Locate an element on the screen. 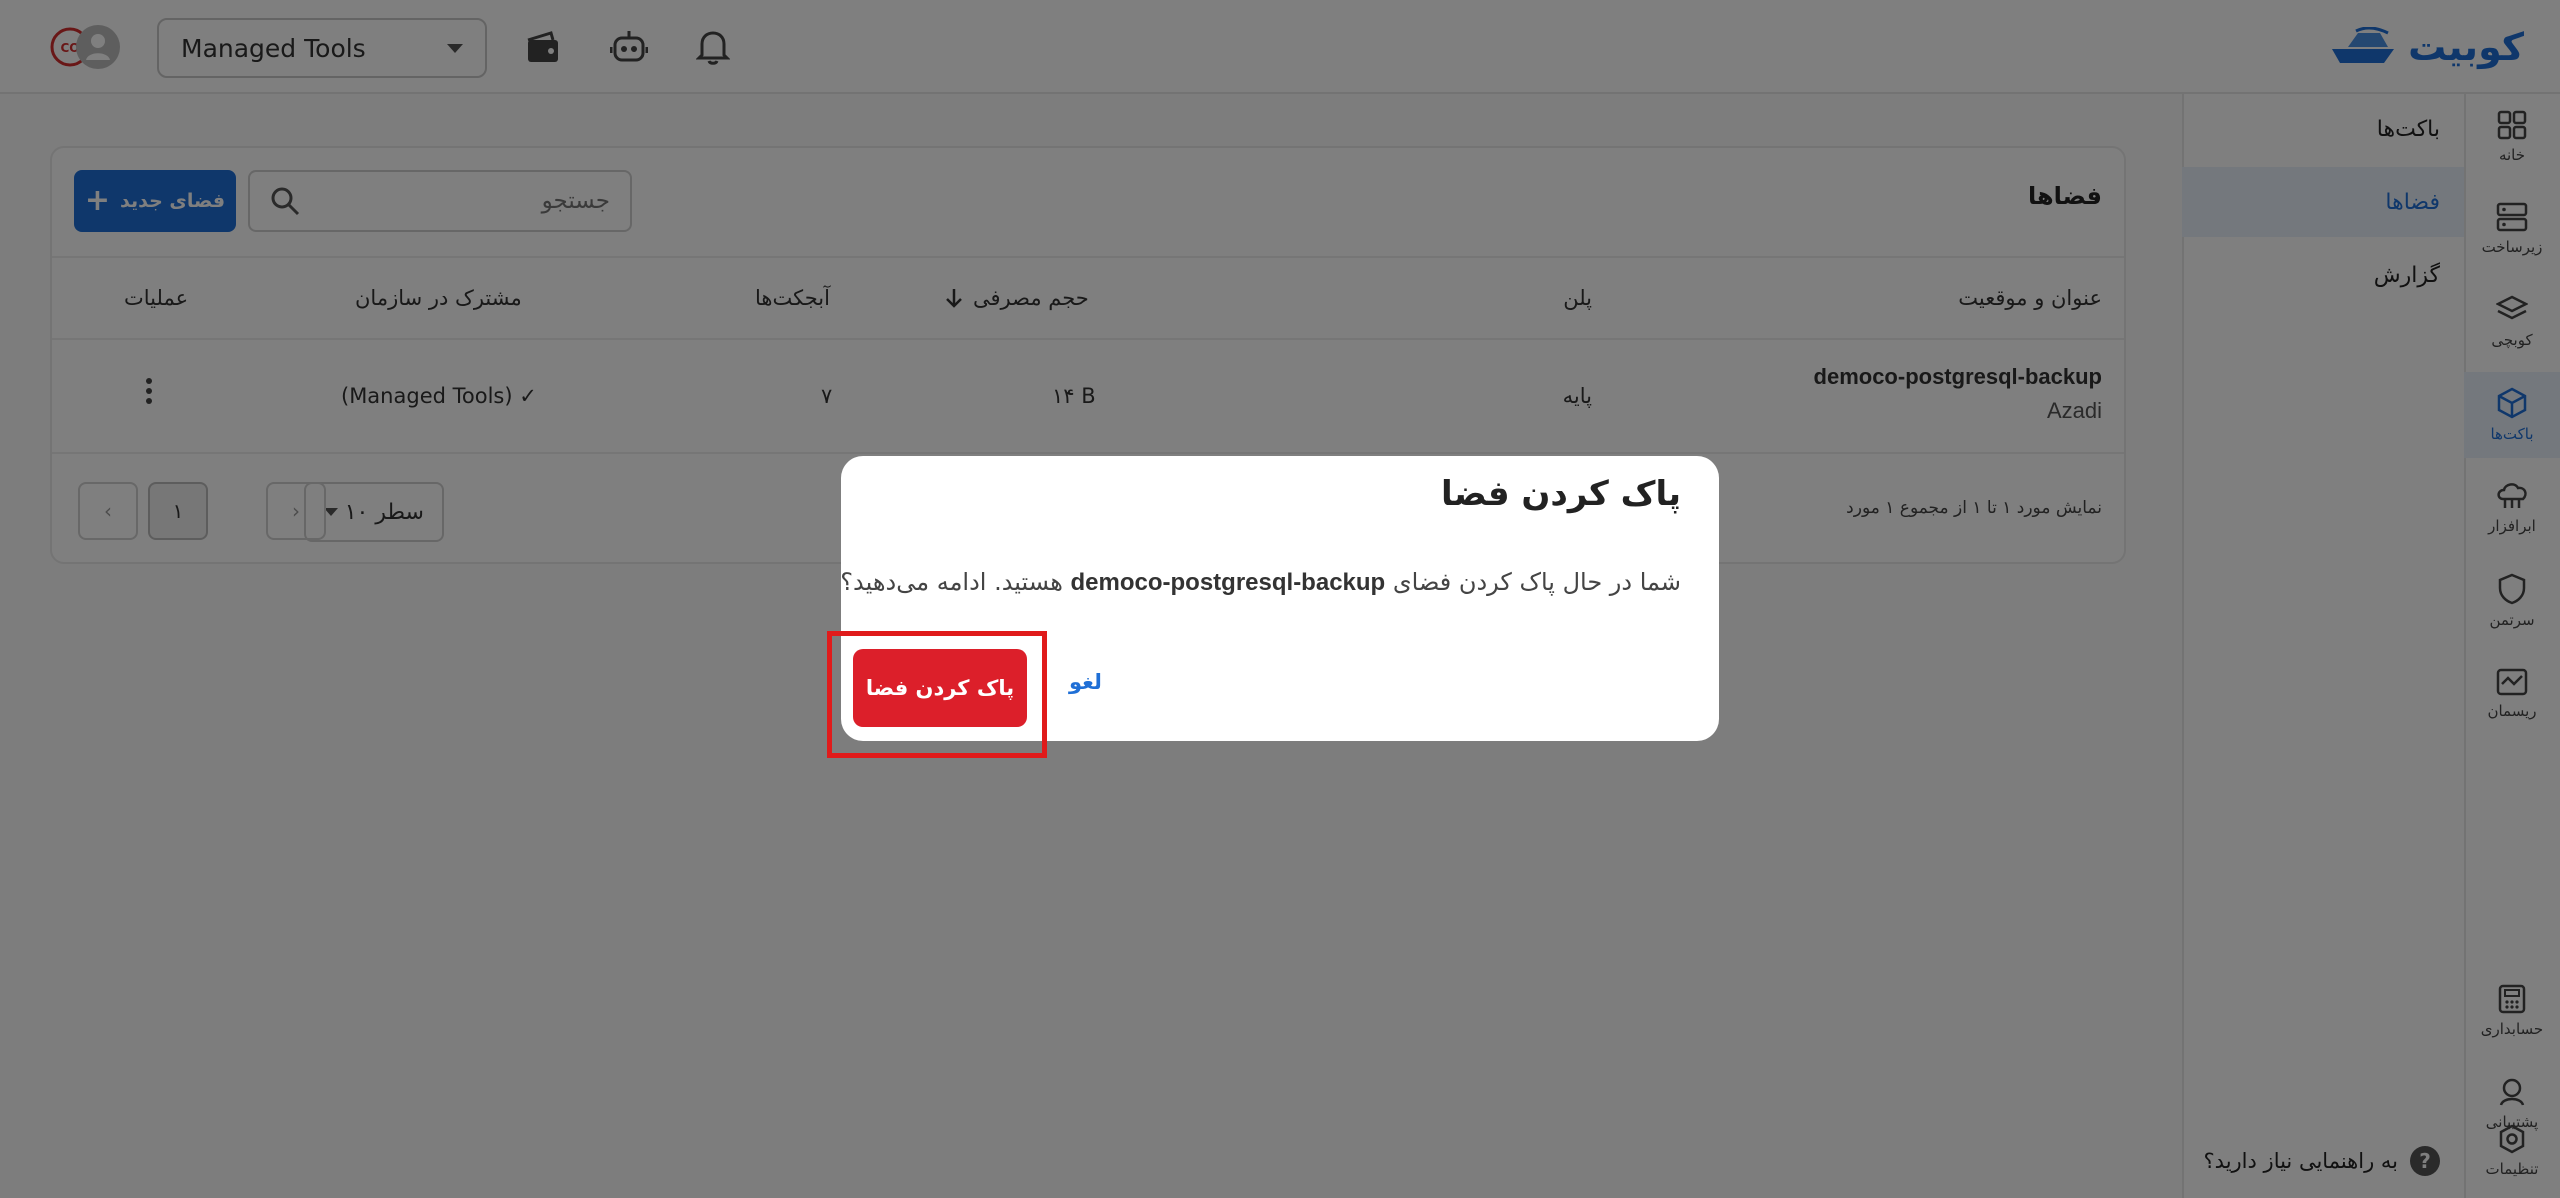 The width and height of the screenshot is (2560, 1198). cancel-button: لغو is located at coordinates (1085, 682).